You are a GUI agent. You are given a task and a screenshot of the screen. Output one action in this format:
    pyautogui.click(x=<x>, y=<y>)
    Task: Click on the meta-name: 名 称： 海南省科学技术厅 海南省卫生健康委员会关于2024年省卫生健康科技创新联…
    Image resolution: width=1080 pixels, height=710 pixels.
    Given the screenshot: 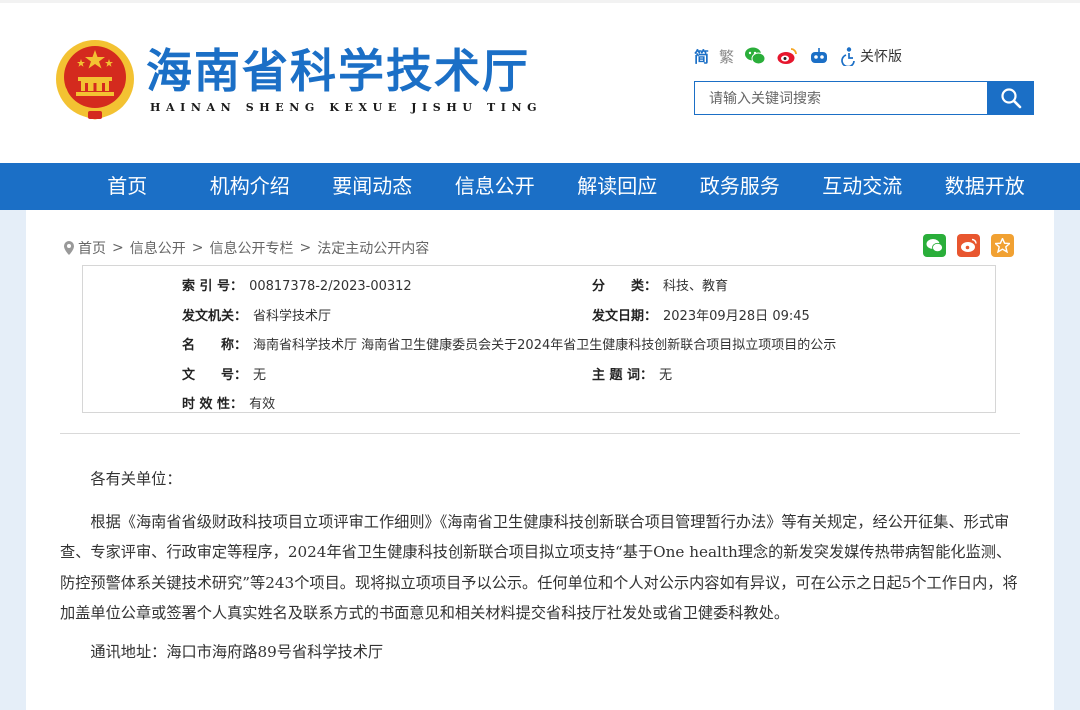 What is the action you would take?
    pyautogui.click(x=509, y=346)
    